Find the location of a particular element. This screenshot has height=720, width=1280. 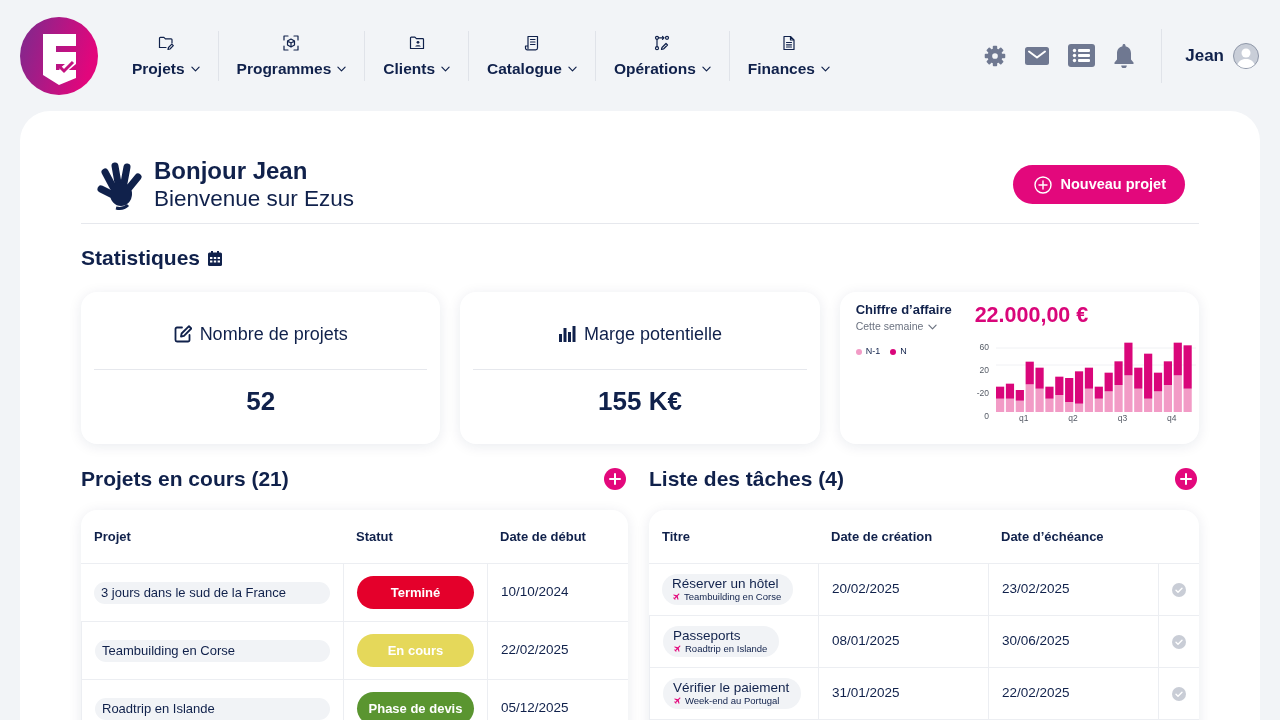

due-date: 30/06/2025 is located at coordinates (1036, 641).